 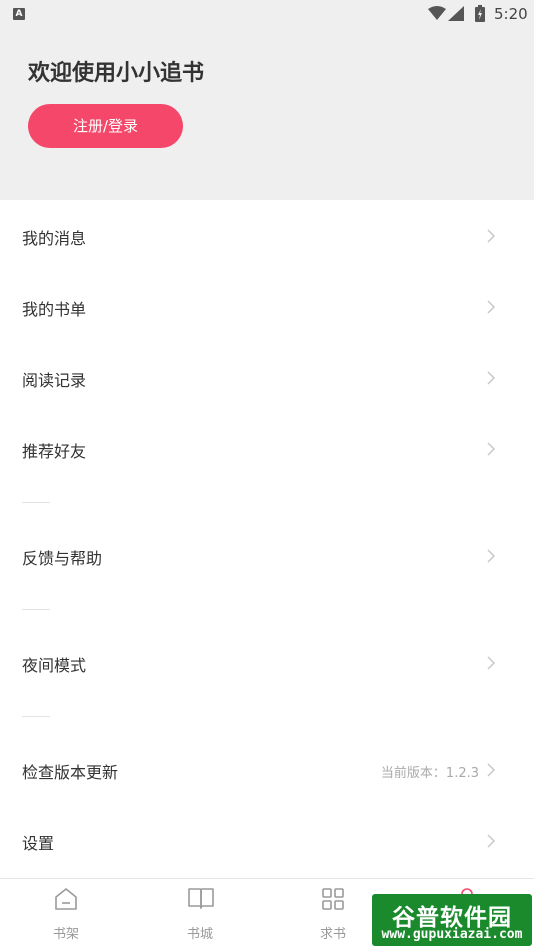 I want to click on menu-item-label: 反馈与帮助, so click(x=62, y=558).